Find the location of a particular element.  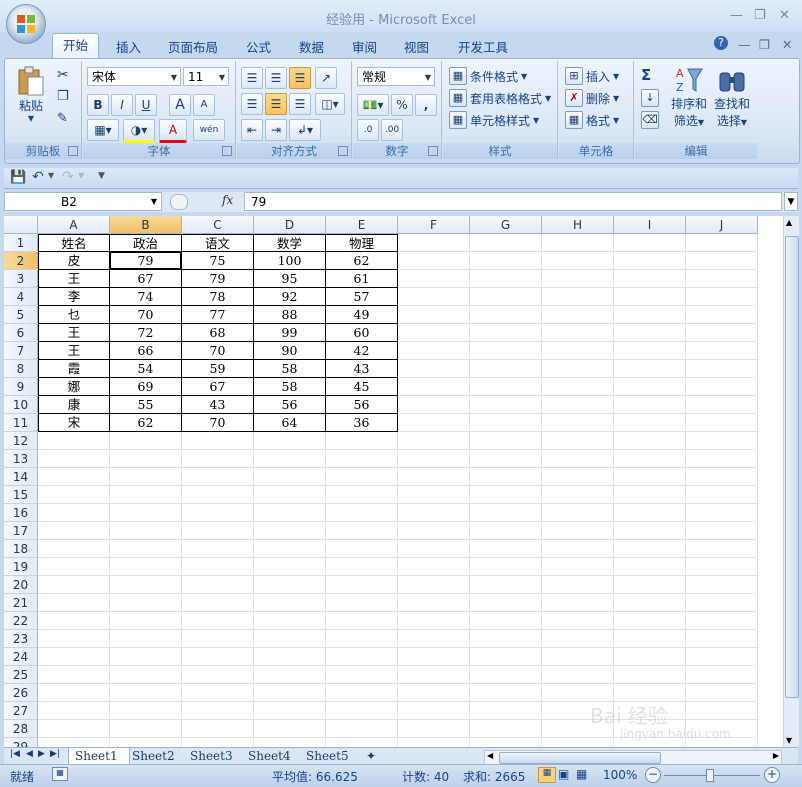

column-header: F is located at coordinates (434, 225).